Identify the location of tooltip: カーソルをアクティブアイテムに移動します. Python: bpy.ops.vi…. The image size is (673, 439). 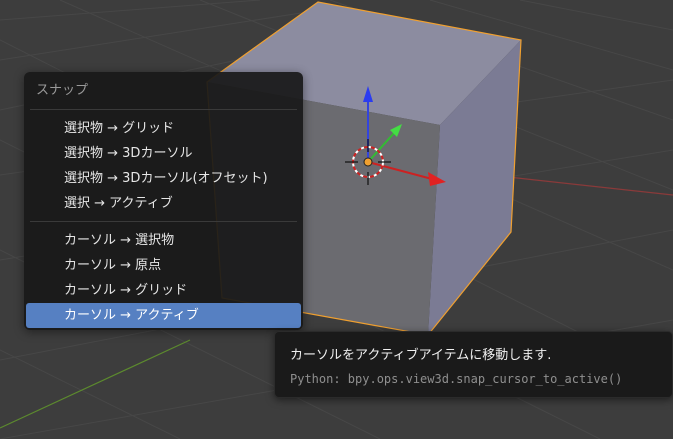
(473, 364).